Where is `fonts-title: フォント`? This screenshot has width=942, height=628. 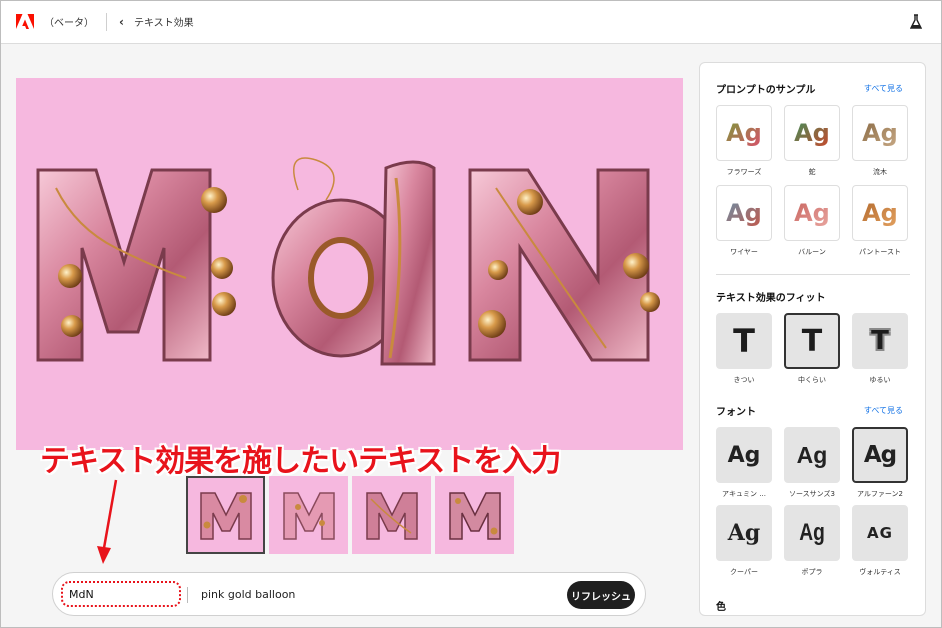
fonts-title: フォント is located at coordinates (736, 412).